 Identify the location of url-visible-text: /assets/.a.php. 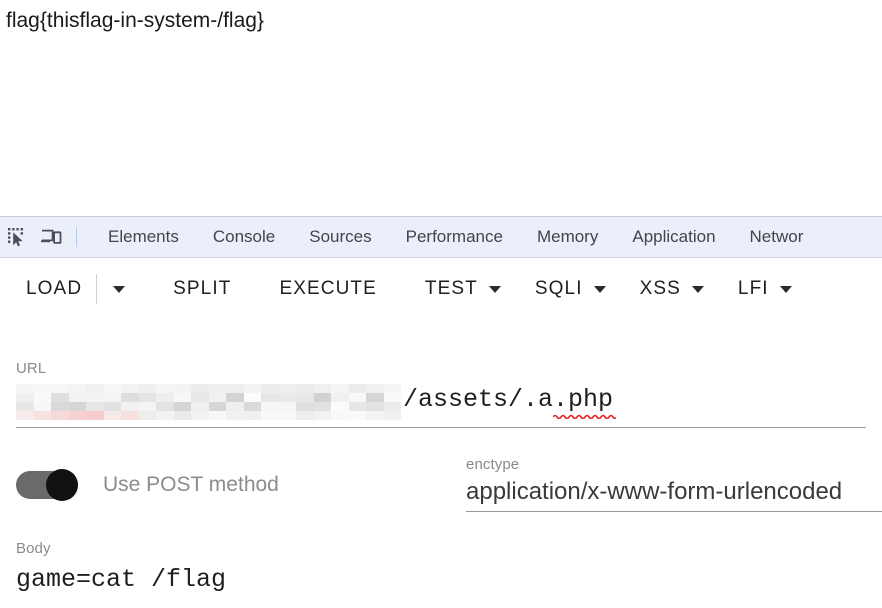
(508, 399).